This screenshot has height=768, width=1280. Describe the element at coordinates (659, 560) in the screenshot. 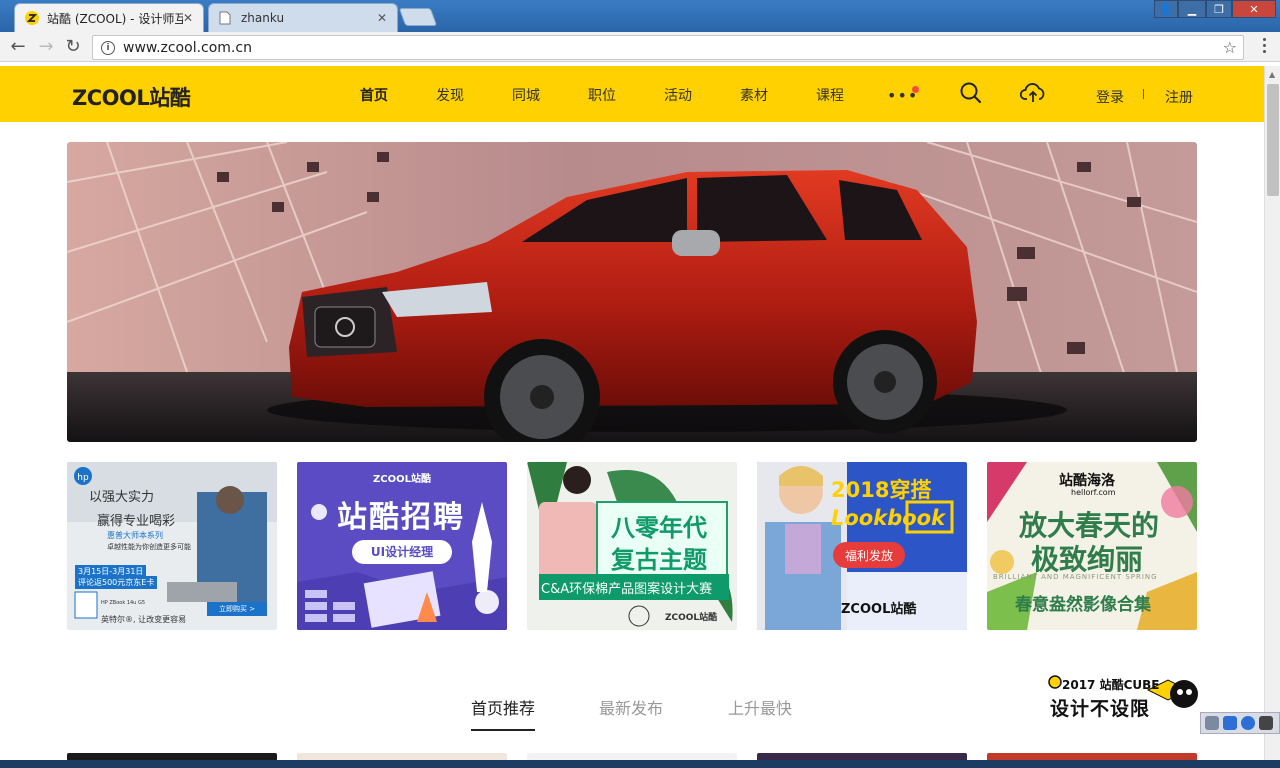

I see `promo-headline: 复古主题` at that location.